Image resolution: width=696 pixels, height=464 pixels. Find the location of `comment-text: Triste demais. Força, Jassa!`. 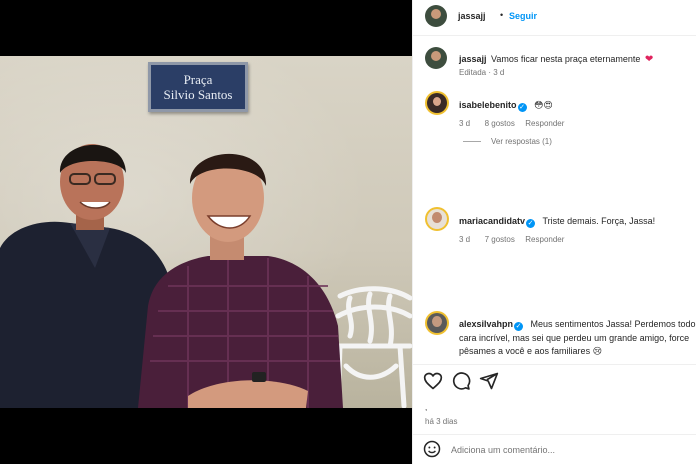

comment-text: Triste demais. Força, Jassa! is located at coordinates (599, 221).